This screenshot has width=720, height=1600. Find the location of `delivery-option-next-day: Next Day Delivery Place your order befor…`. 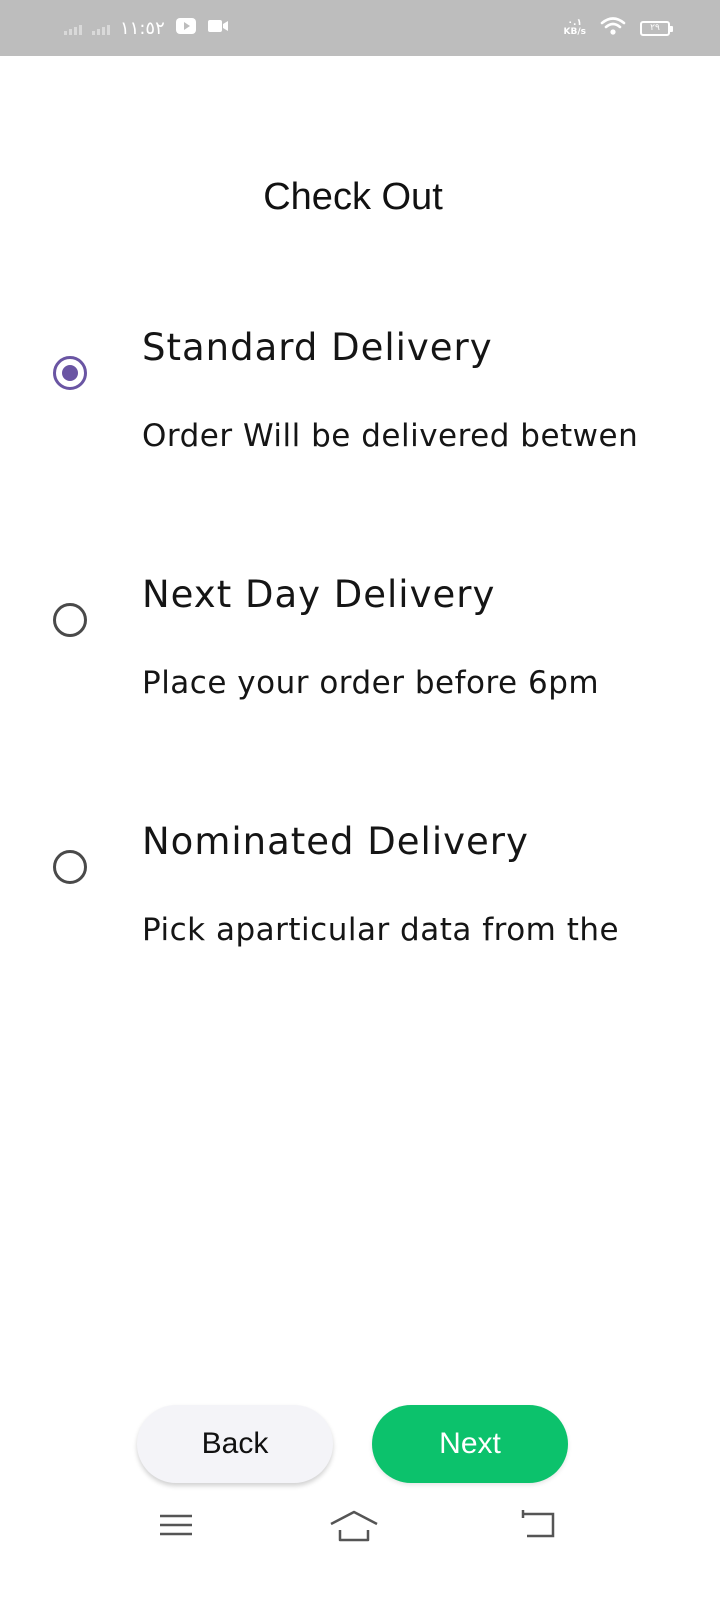

delivery-option-next-day: Next Day Delivery Place your order befor… is located at coordinates (360, 652).